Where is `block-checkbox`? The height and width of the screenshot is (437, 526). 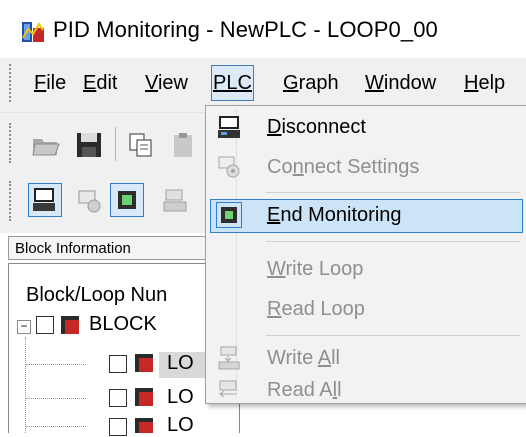 block-checkbox is located at coordinates (45, 325).